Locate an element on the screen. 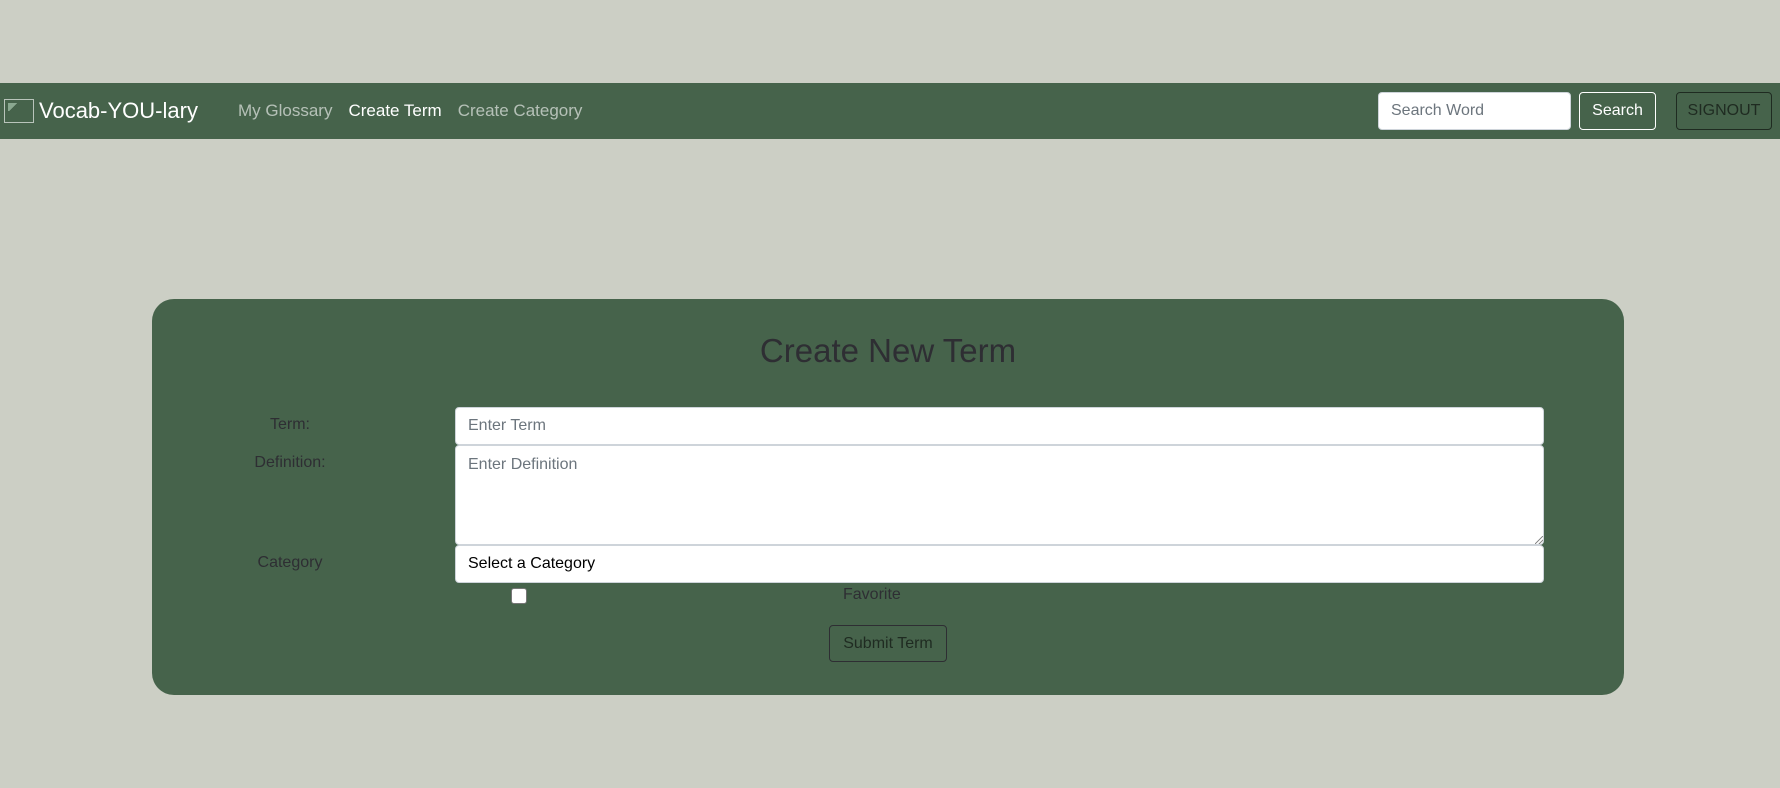  term-label: Term: is located at coordinates (290, 424).